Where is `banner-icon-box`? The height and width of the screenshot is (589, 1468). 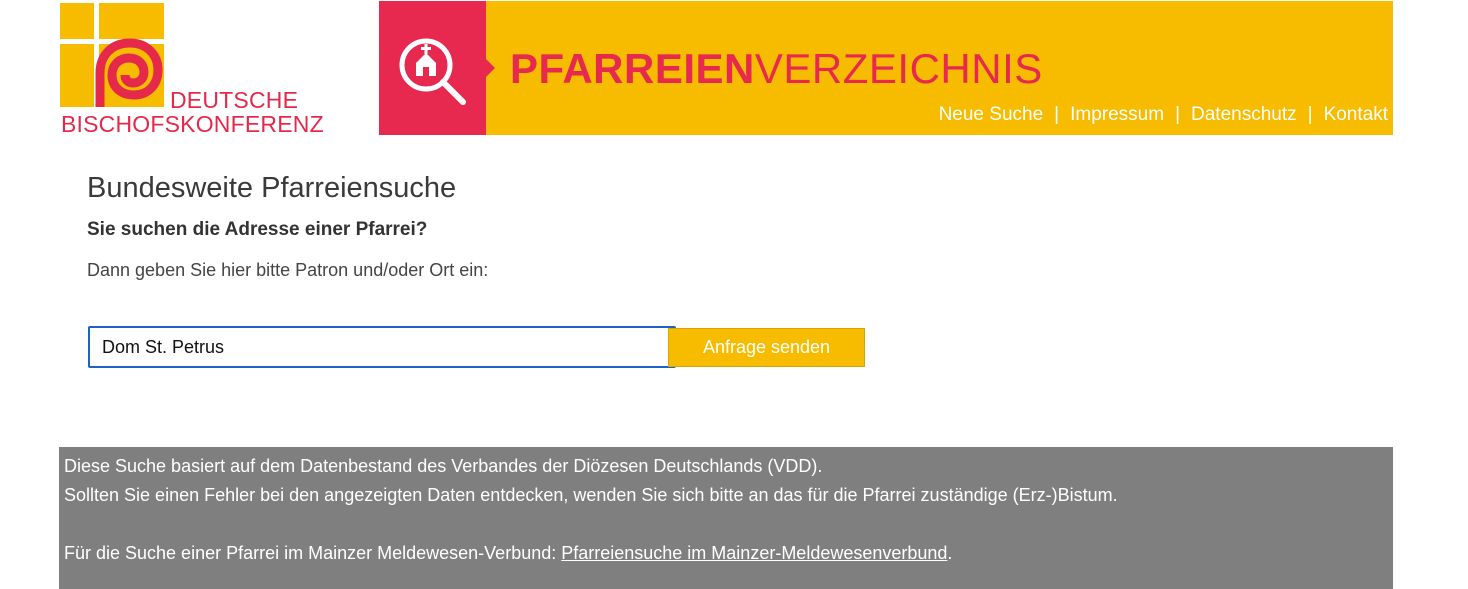 banner-icon-box is located at coordinates (432, 68).